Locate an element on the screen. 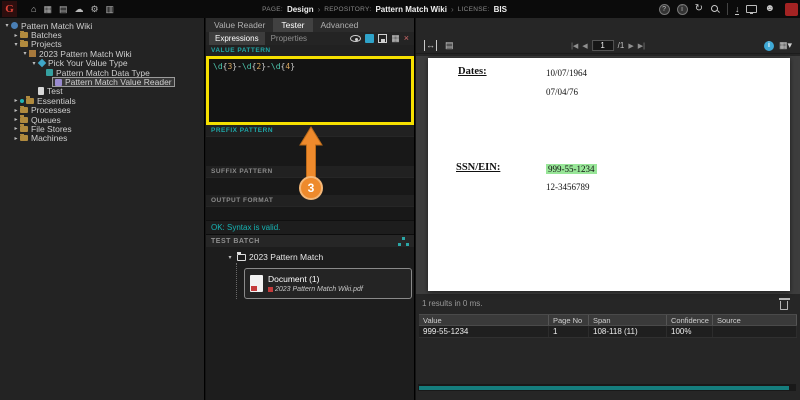 The image size is (800, 400). nav-prev-icon: ◀ is located at coordinates (584, 46).